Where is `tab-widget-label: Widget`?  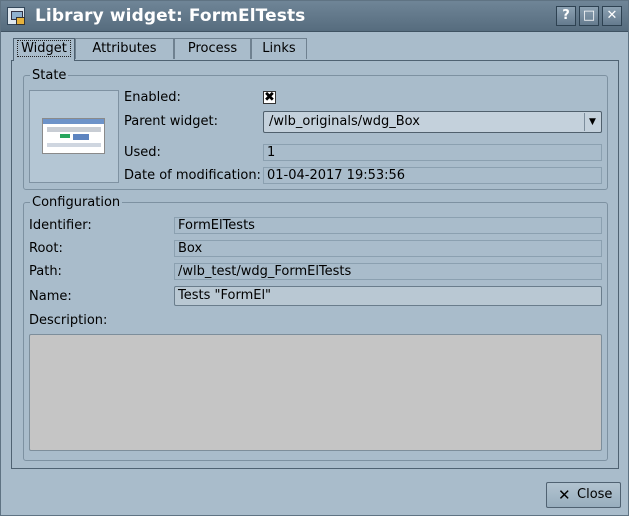 tab-widget-label: Widget is located at coordinates (44, 48).